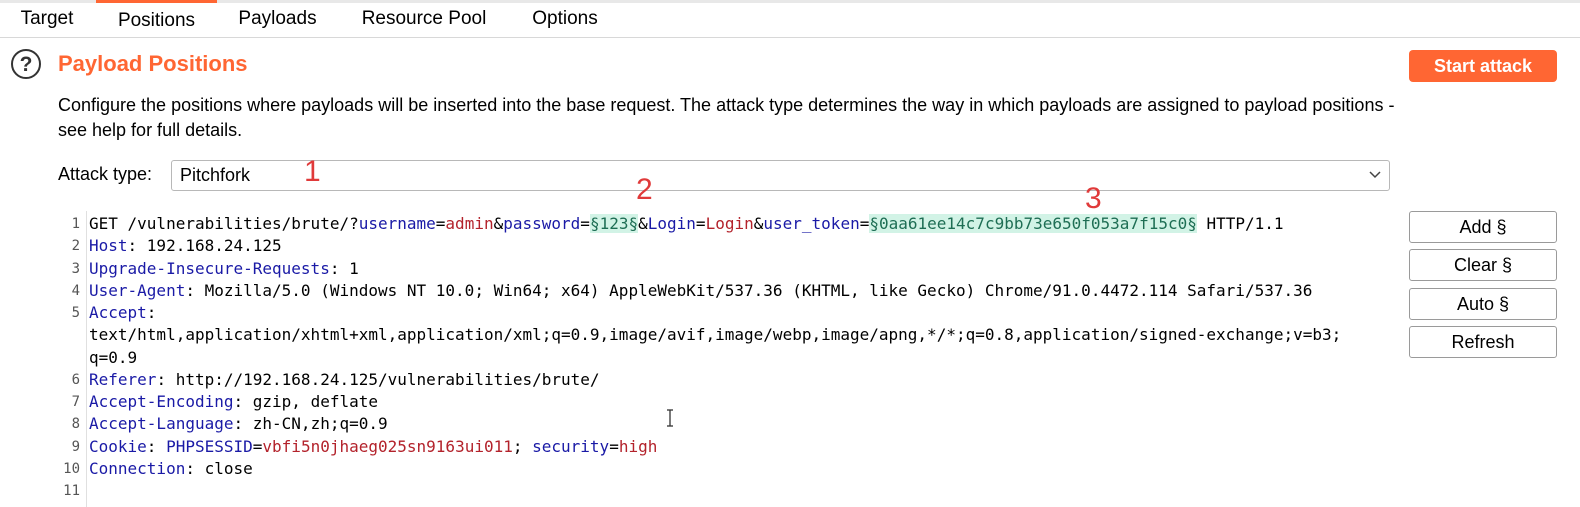 The height and width of the screenshot is (507, 1580). What do you see at coordinates (118, 312) in the screenshot?
I see `header-key: Accept` at bounding box center [118, 312].